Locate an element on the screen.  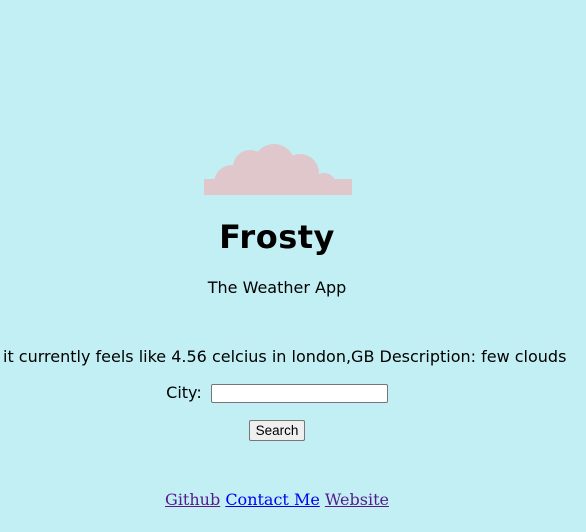
contact-link: Contact Me is located at coordinates (272, 499).